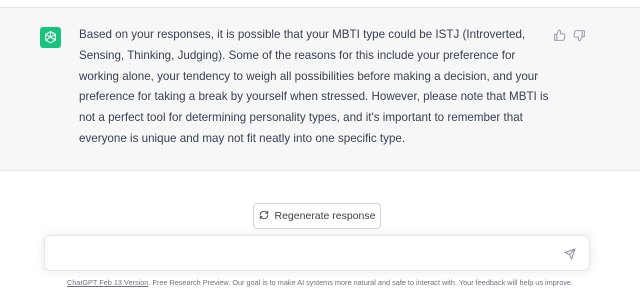 This screenshot has width=640, height=301. I want to click on regenerate-response-label: Regenerate response, so click(325, 216).